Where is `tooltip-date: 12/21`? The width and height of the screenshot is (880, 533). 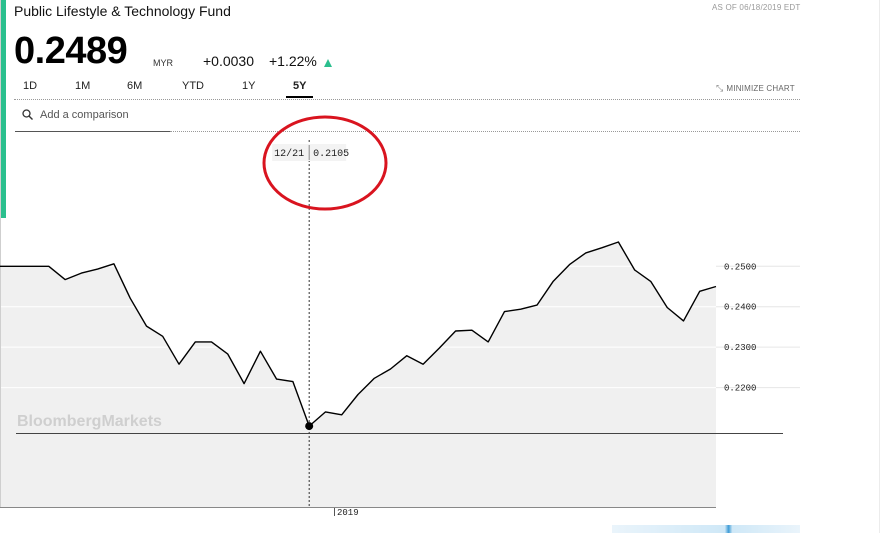
tooltip-date: 12/21 is located at coordinates (289, 154).